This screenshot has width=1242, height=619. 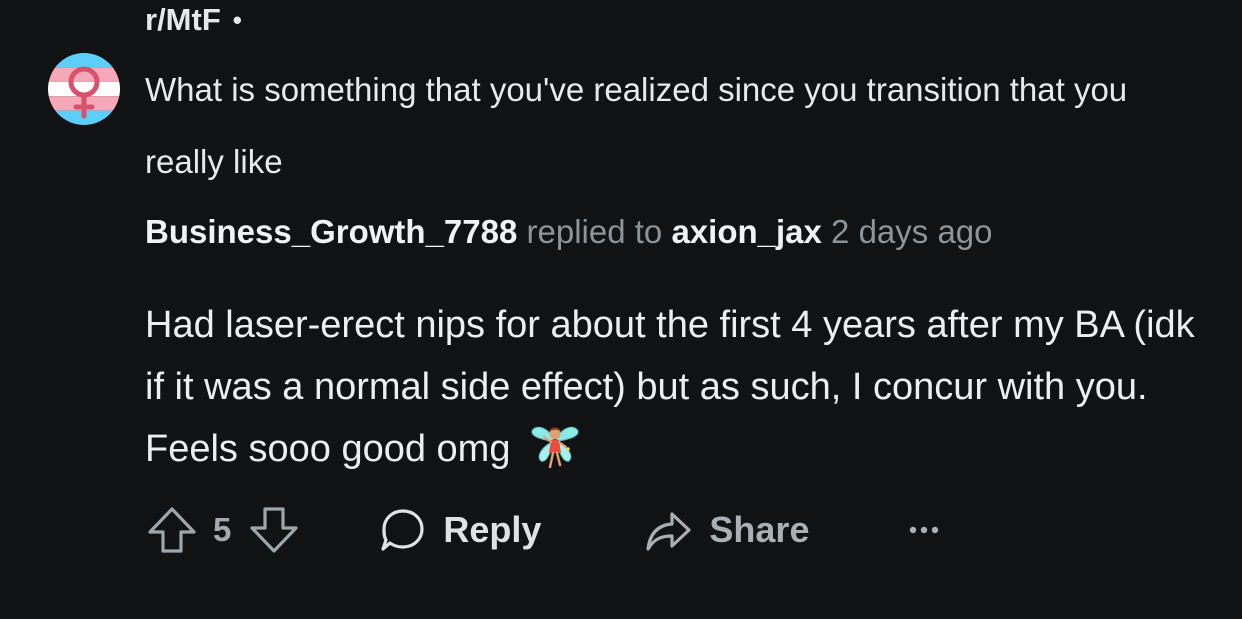 I want to click on subreddit-header: r/MtF •, so click(x=193, y=20).